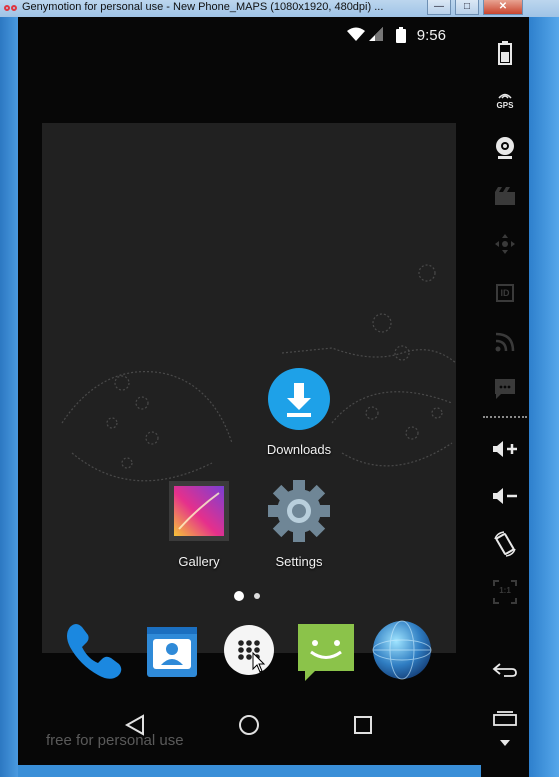  What do you see at coordinates (249, 35) in the screenshot?
I see `status-bar: 9:56` at bounding box center [249, 35].